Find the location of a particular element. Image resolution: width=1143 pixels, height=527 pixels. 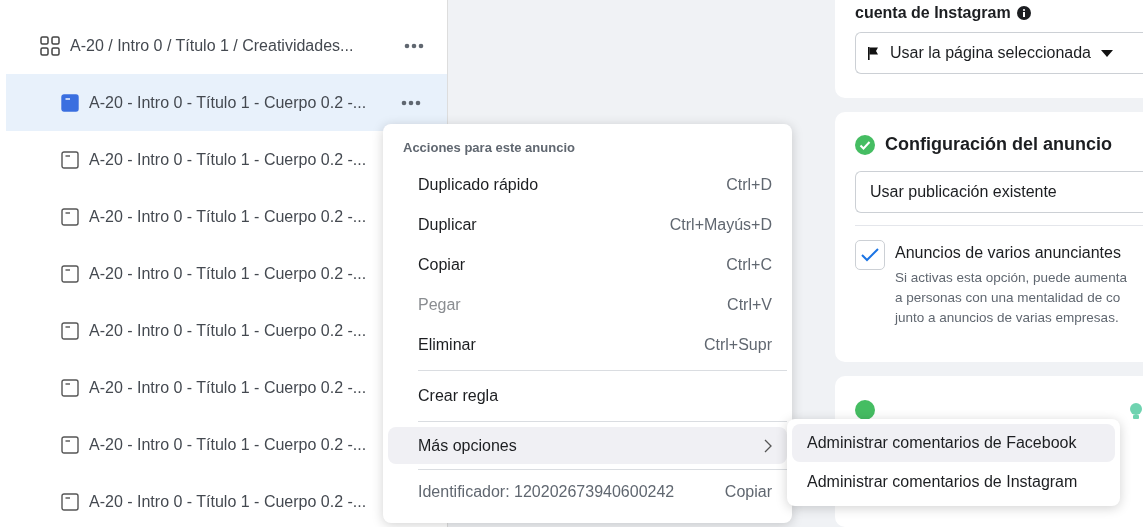

checkbox is located at coordinates (870, 255).